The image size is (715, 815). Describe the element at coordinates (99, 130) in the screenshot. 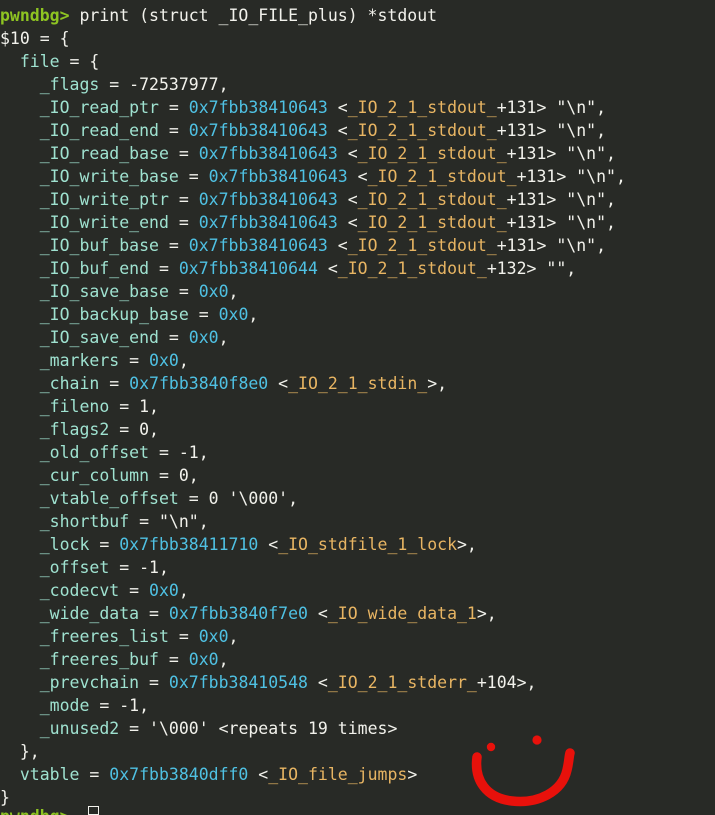

I see `token-field: _IO_read_end` at that location.